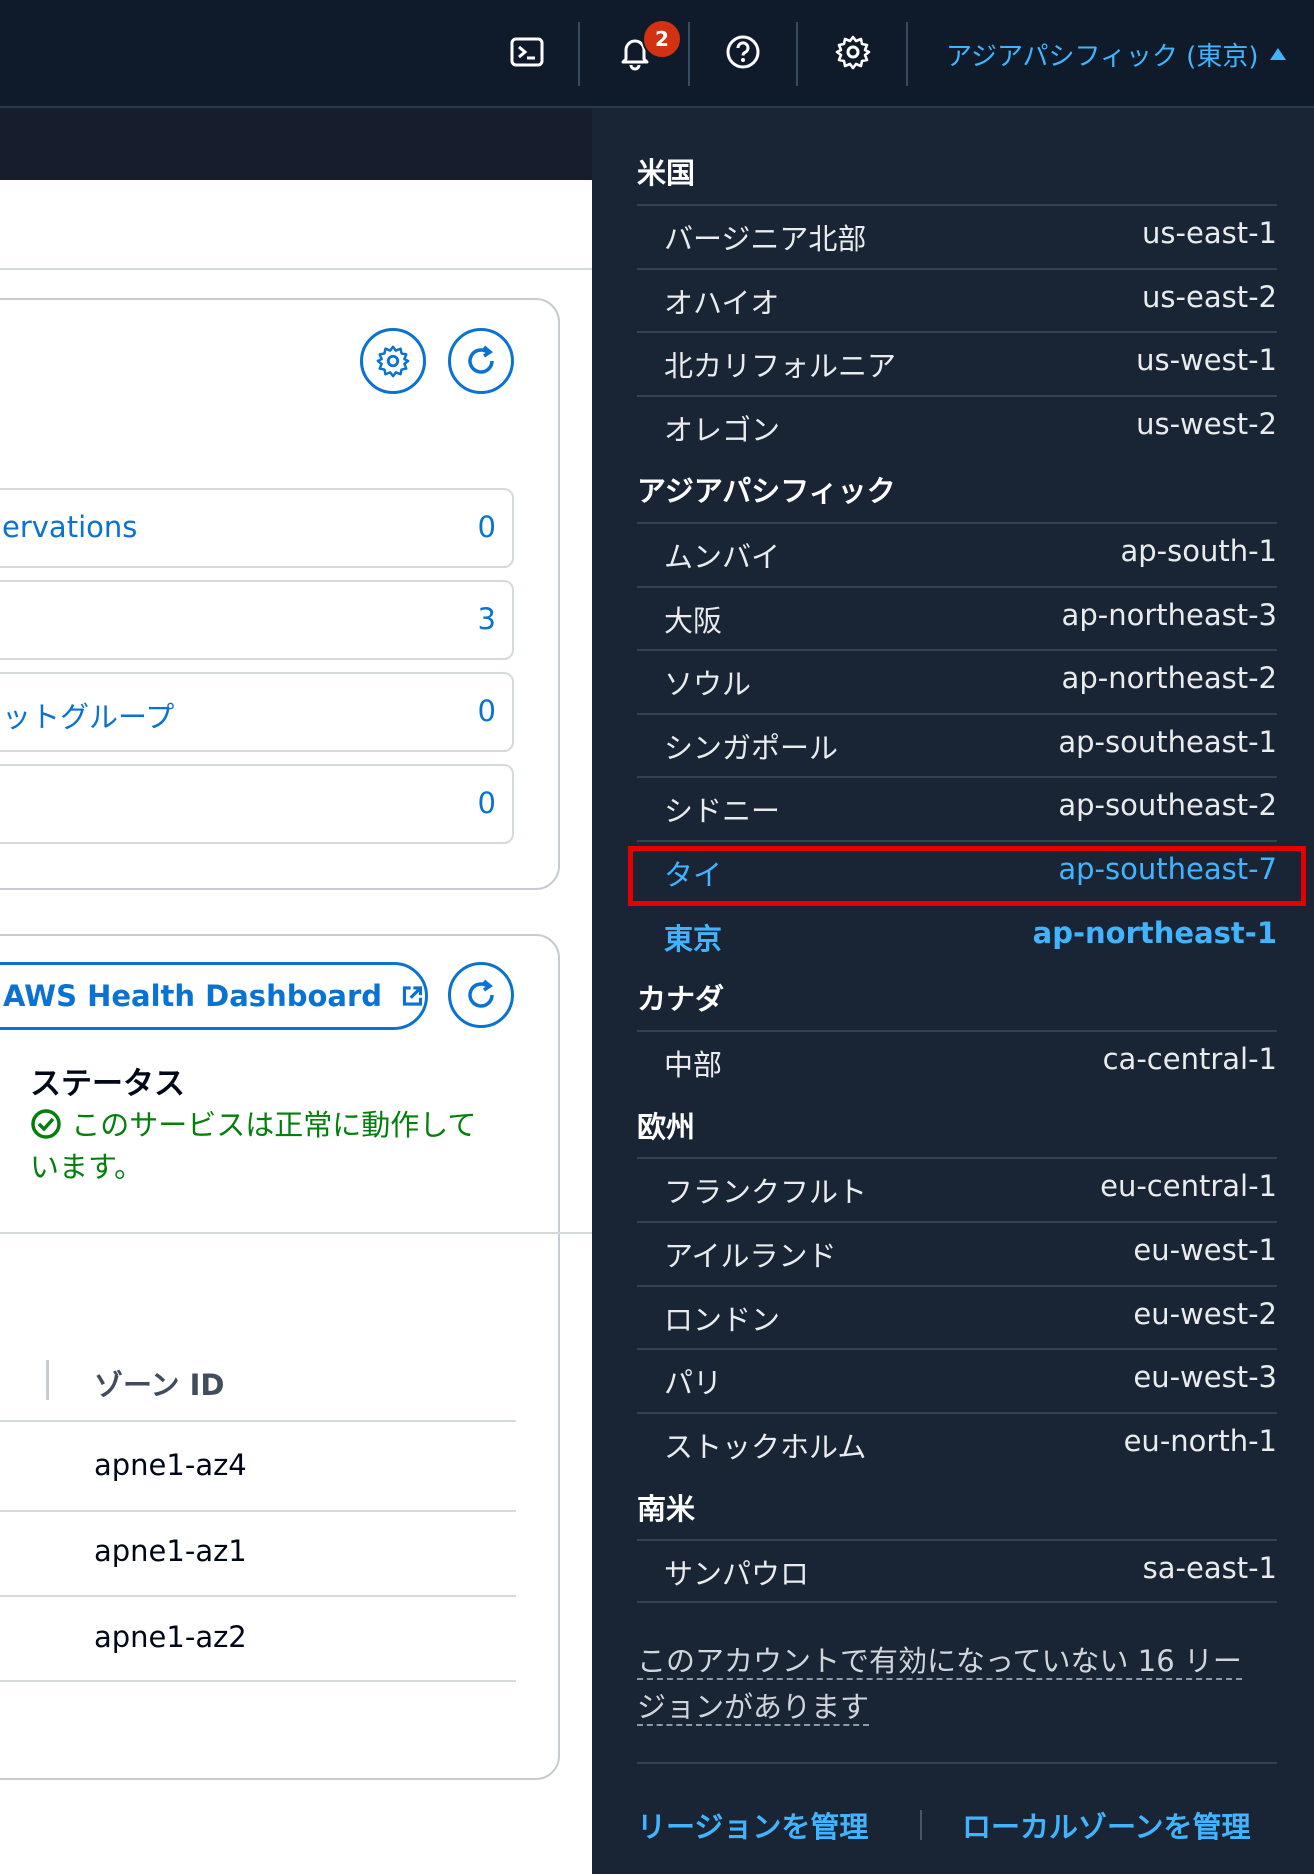 The height and width of the screenshot is (1874, 1314). I want to click on region-item-eu-west-2: ロンドン eu-west-2, so click(957, 1316).